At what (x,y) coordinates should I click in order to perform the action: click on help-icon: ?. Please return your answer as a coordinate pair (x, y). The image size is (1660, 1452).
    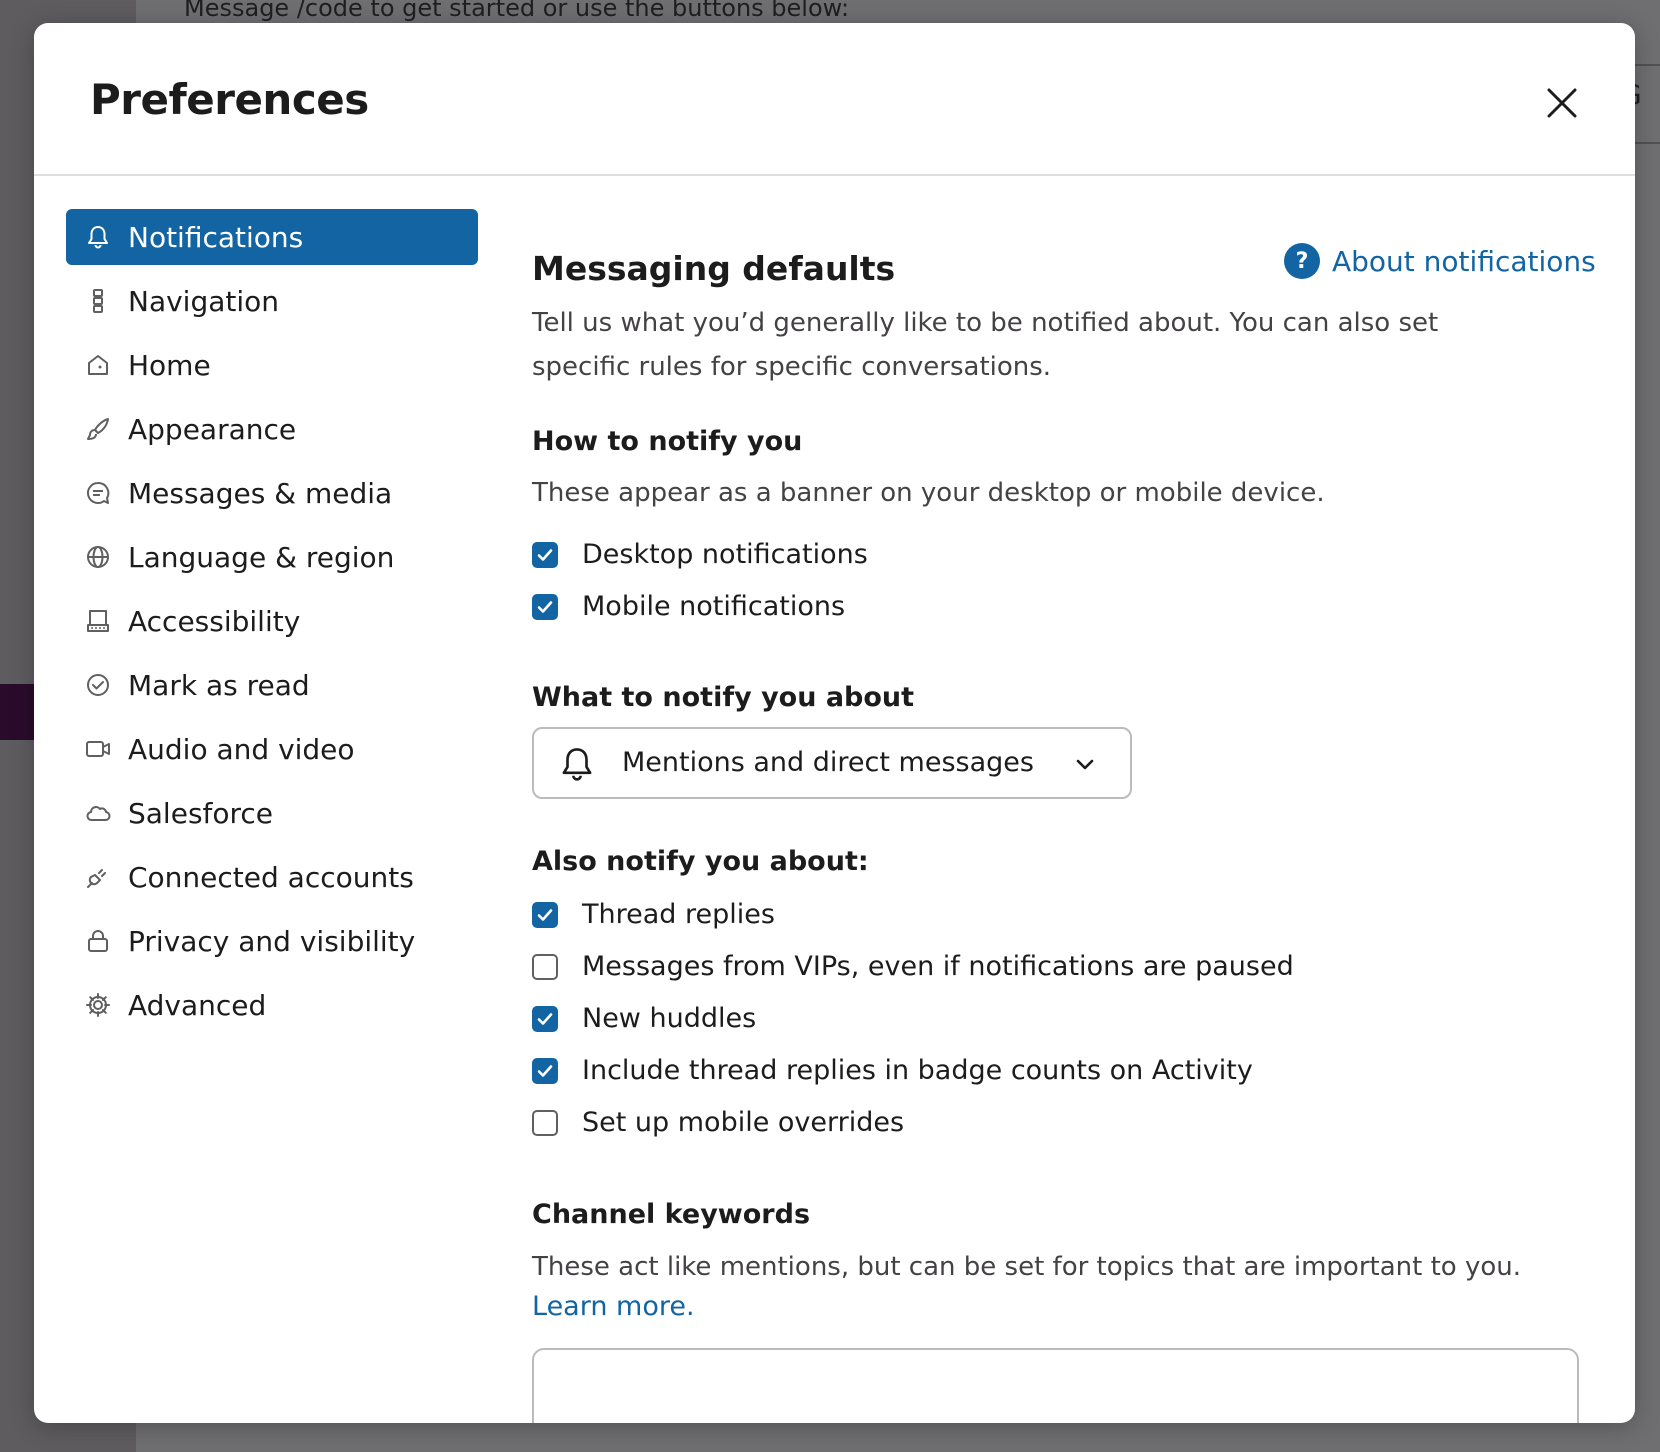
    Looking at the image, I should click on (1302, 261).